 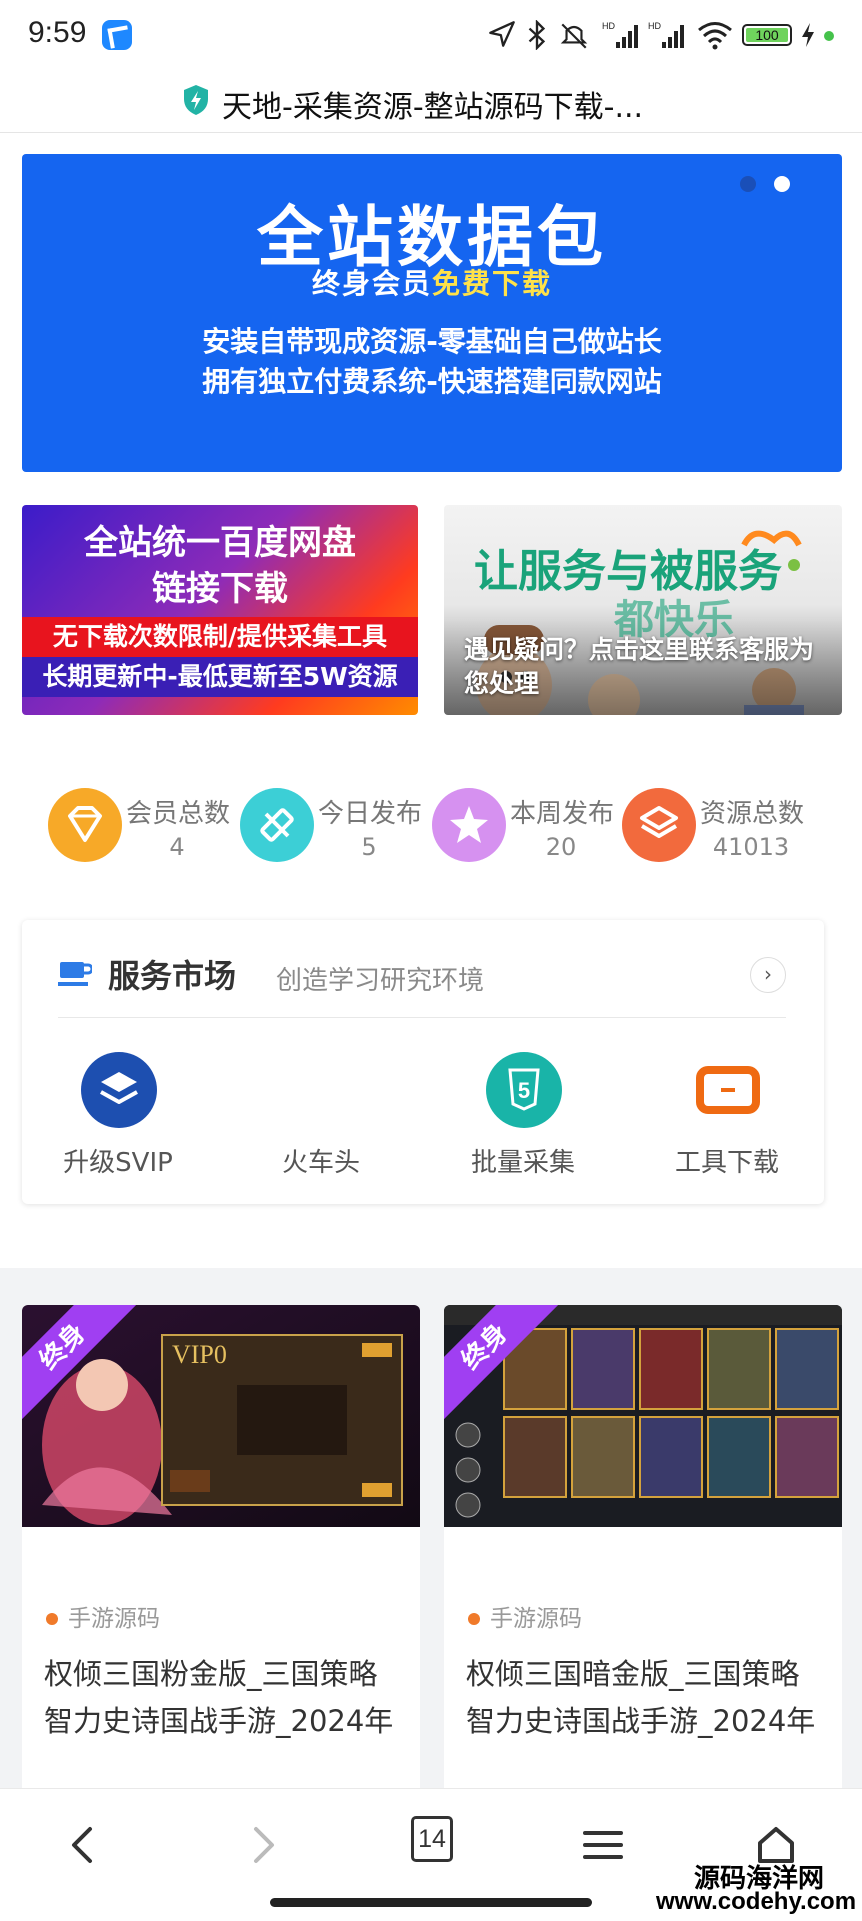 I want to click on toolbox-icon, so click(x=728, y=1090).